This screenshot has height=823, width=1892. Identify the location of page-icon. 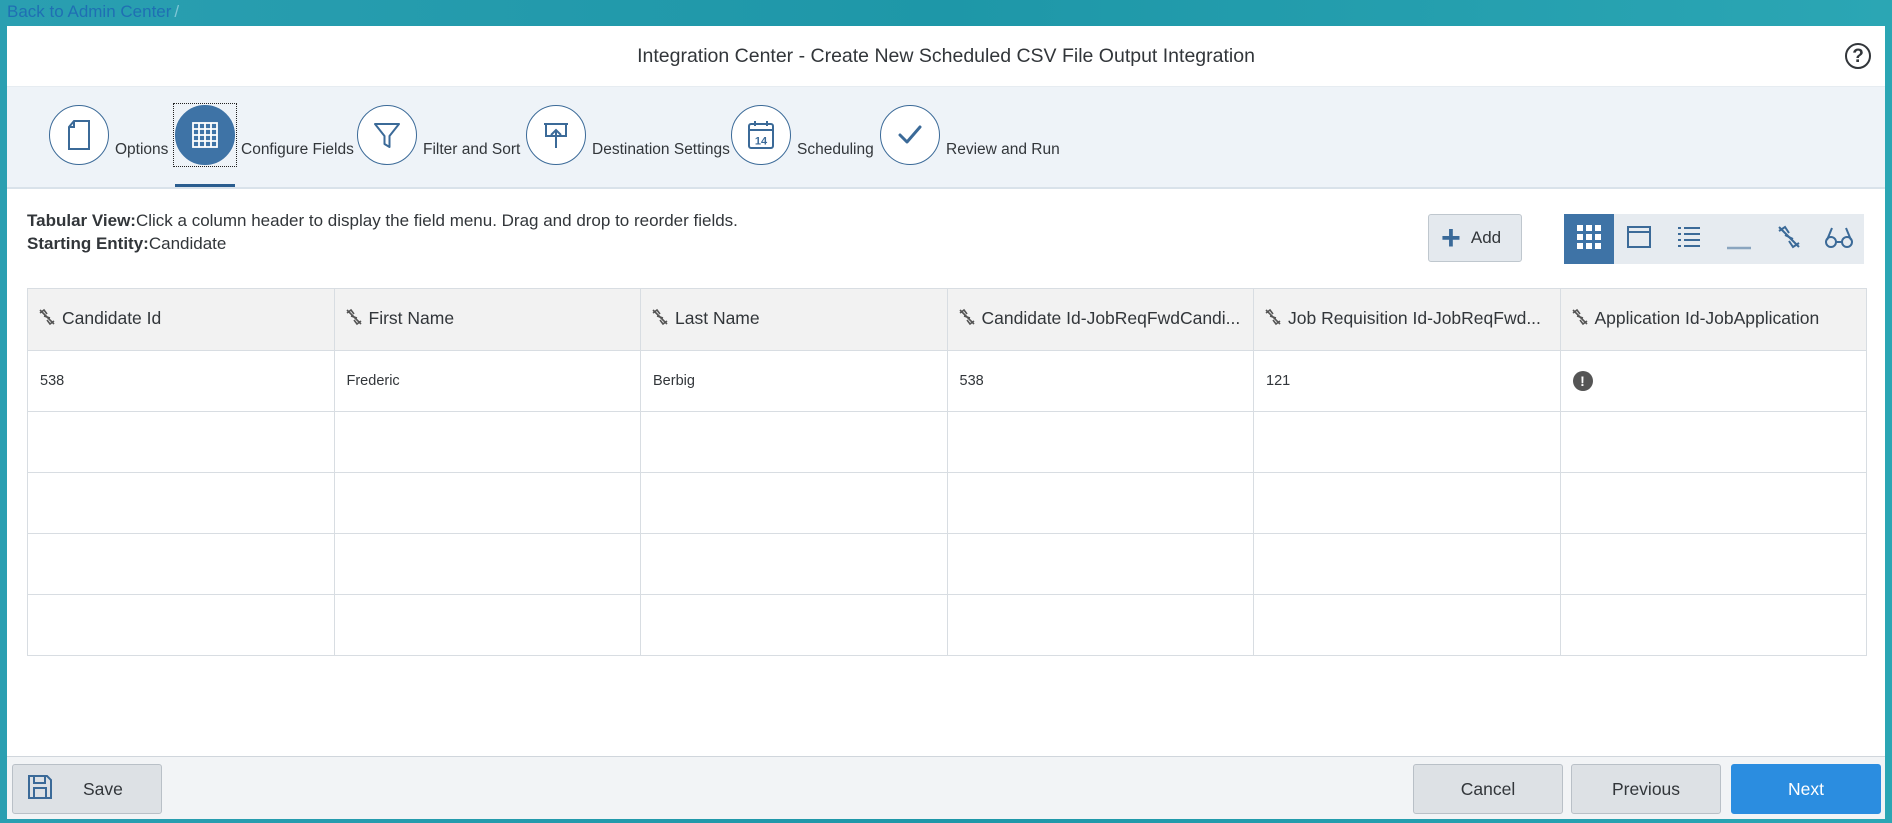
(79, 135).